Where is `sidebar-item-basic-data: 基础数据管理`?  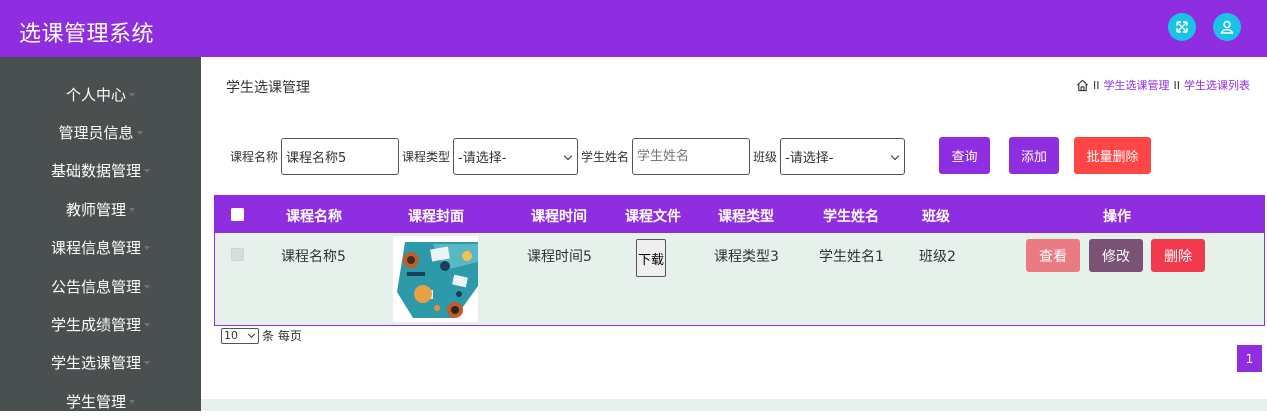 sidebar-item-basic-data: 基础数据管理 is located at coordinates (100, 170).